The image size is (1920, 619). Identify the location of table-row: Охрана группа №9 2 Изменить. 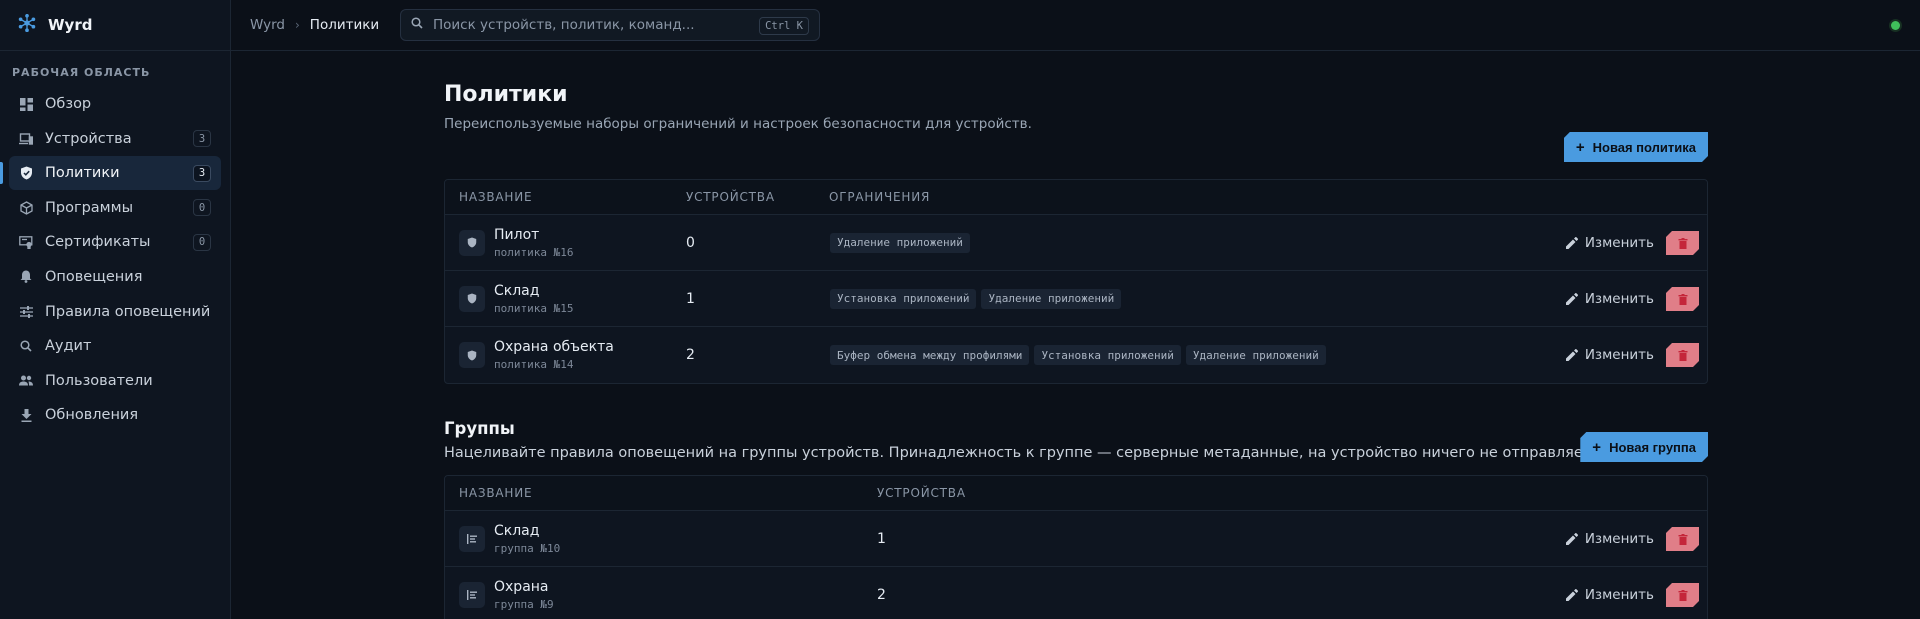
(1076, 593).